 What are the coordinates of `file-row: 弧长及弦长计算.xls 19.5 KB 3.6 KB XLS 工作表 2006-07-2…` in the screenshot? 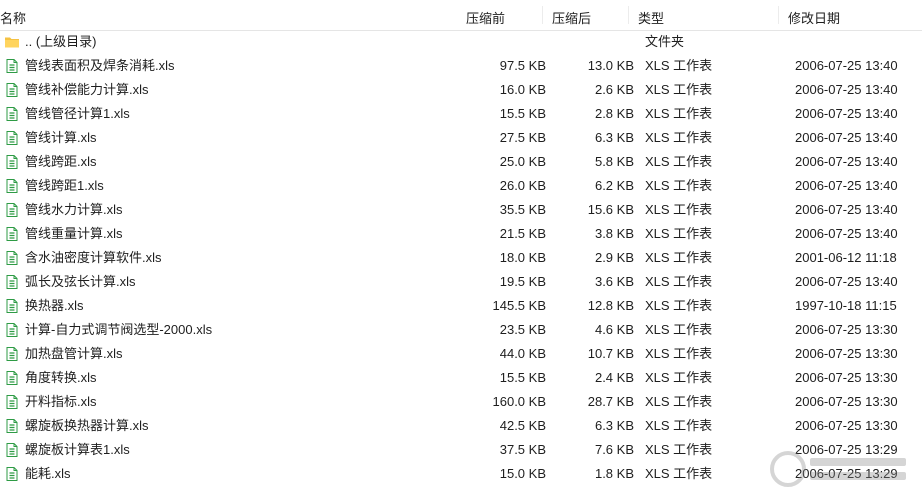 It's located at (461, 282).